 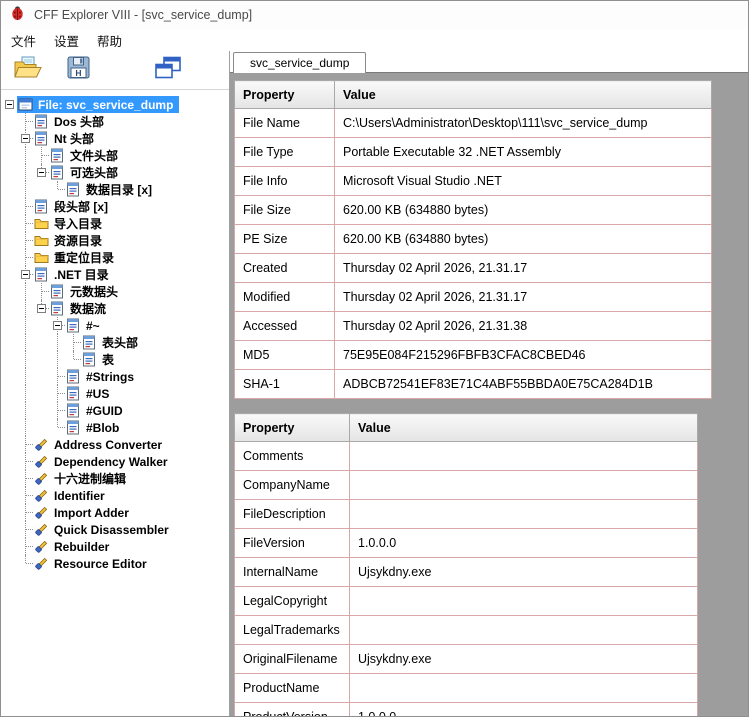 What do you see at coordinates (466, 688) in the screenshot?
I see `grid-row-productname: ProductName` at bounding box center [466, 688].